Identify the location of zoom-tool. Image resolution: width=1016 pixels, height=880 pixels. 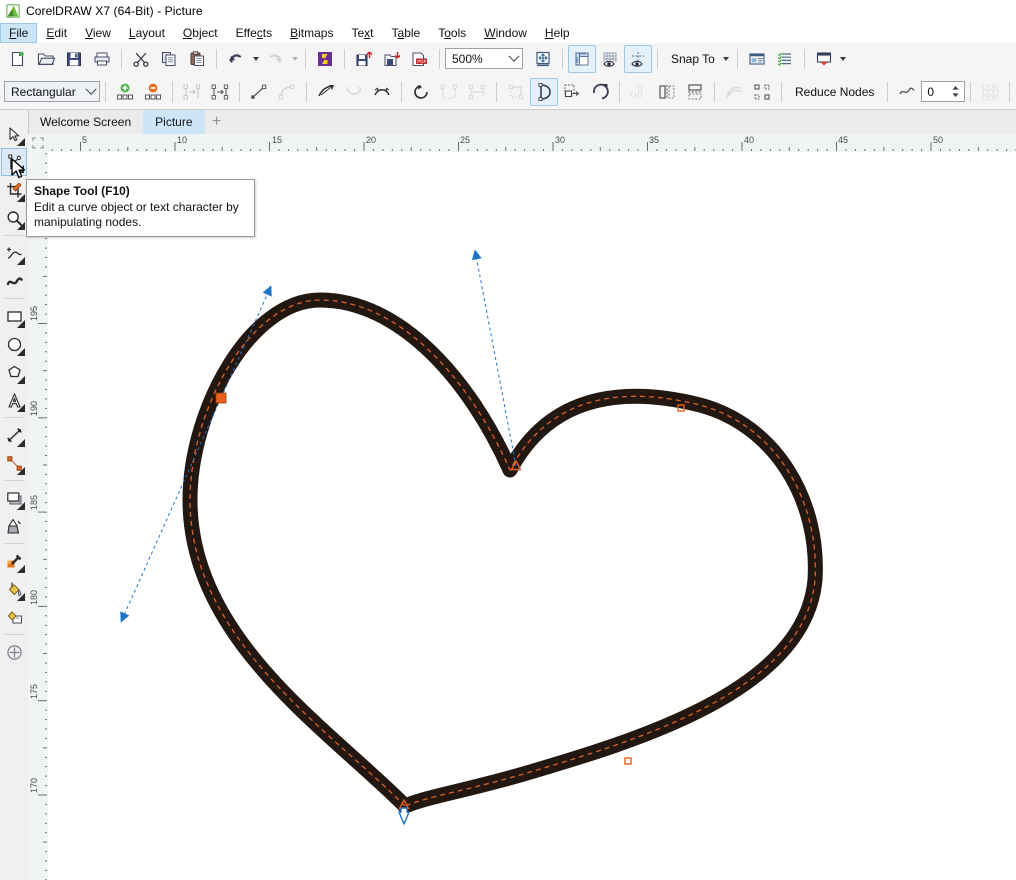
(14, 218).